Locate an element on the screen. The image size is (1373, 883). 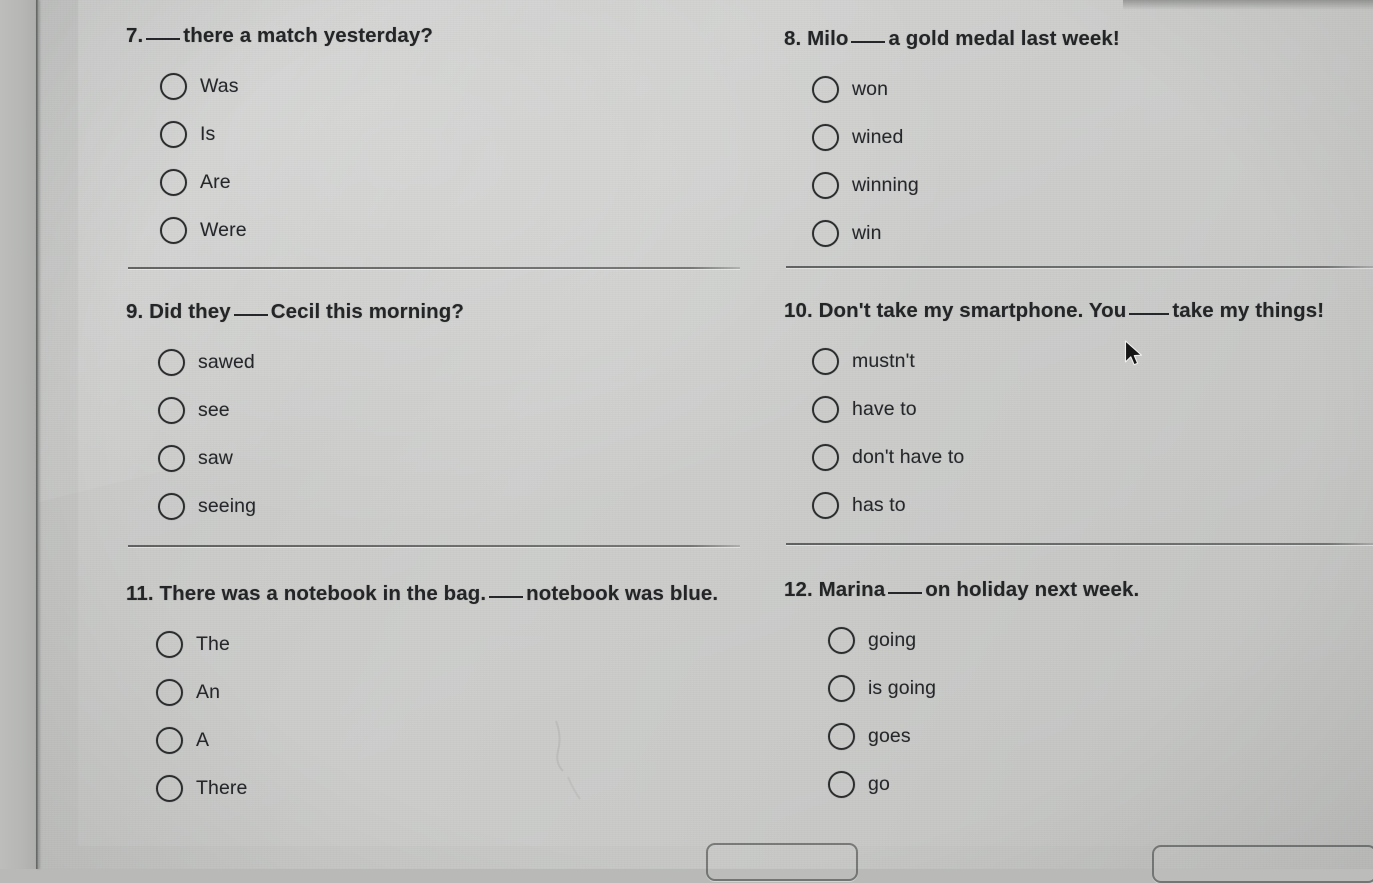
options-list-9: sawed see saw seeing is located at coordinates (460, 435).